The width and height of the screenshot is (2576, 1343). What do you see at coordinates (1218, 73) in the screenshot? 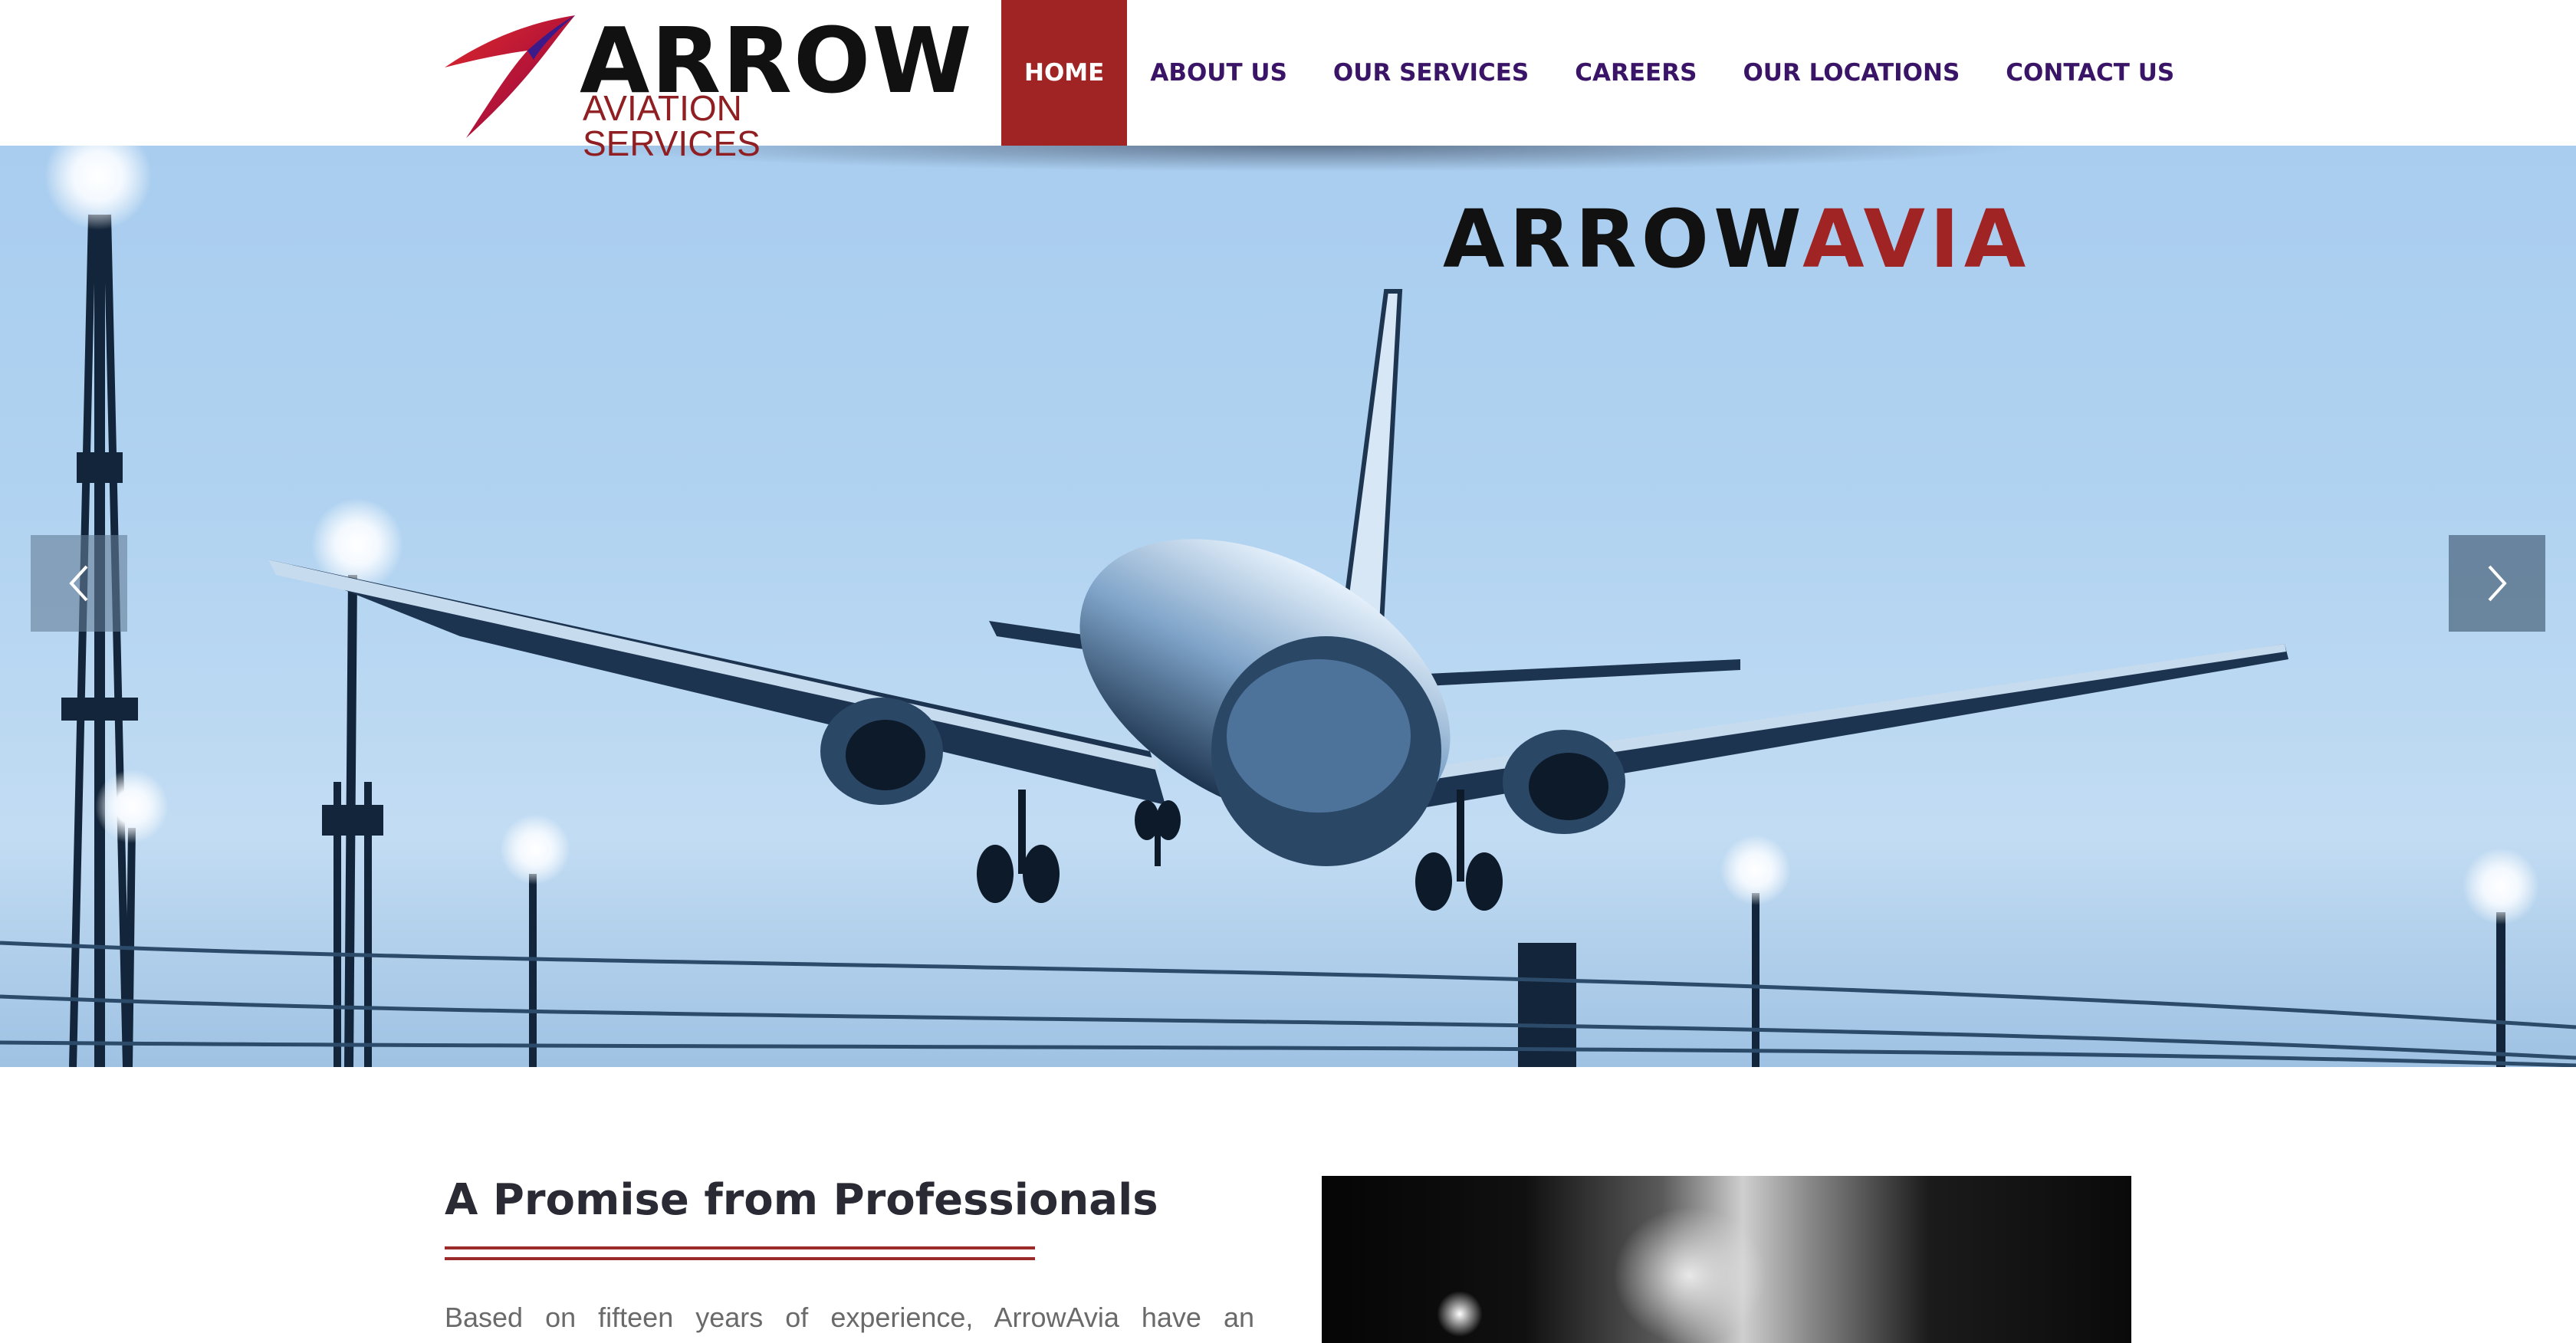
I see `nav-about-us: ABOUT US` at bounding box center [1218, 73].